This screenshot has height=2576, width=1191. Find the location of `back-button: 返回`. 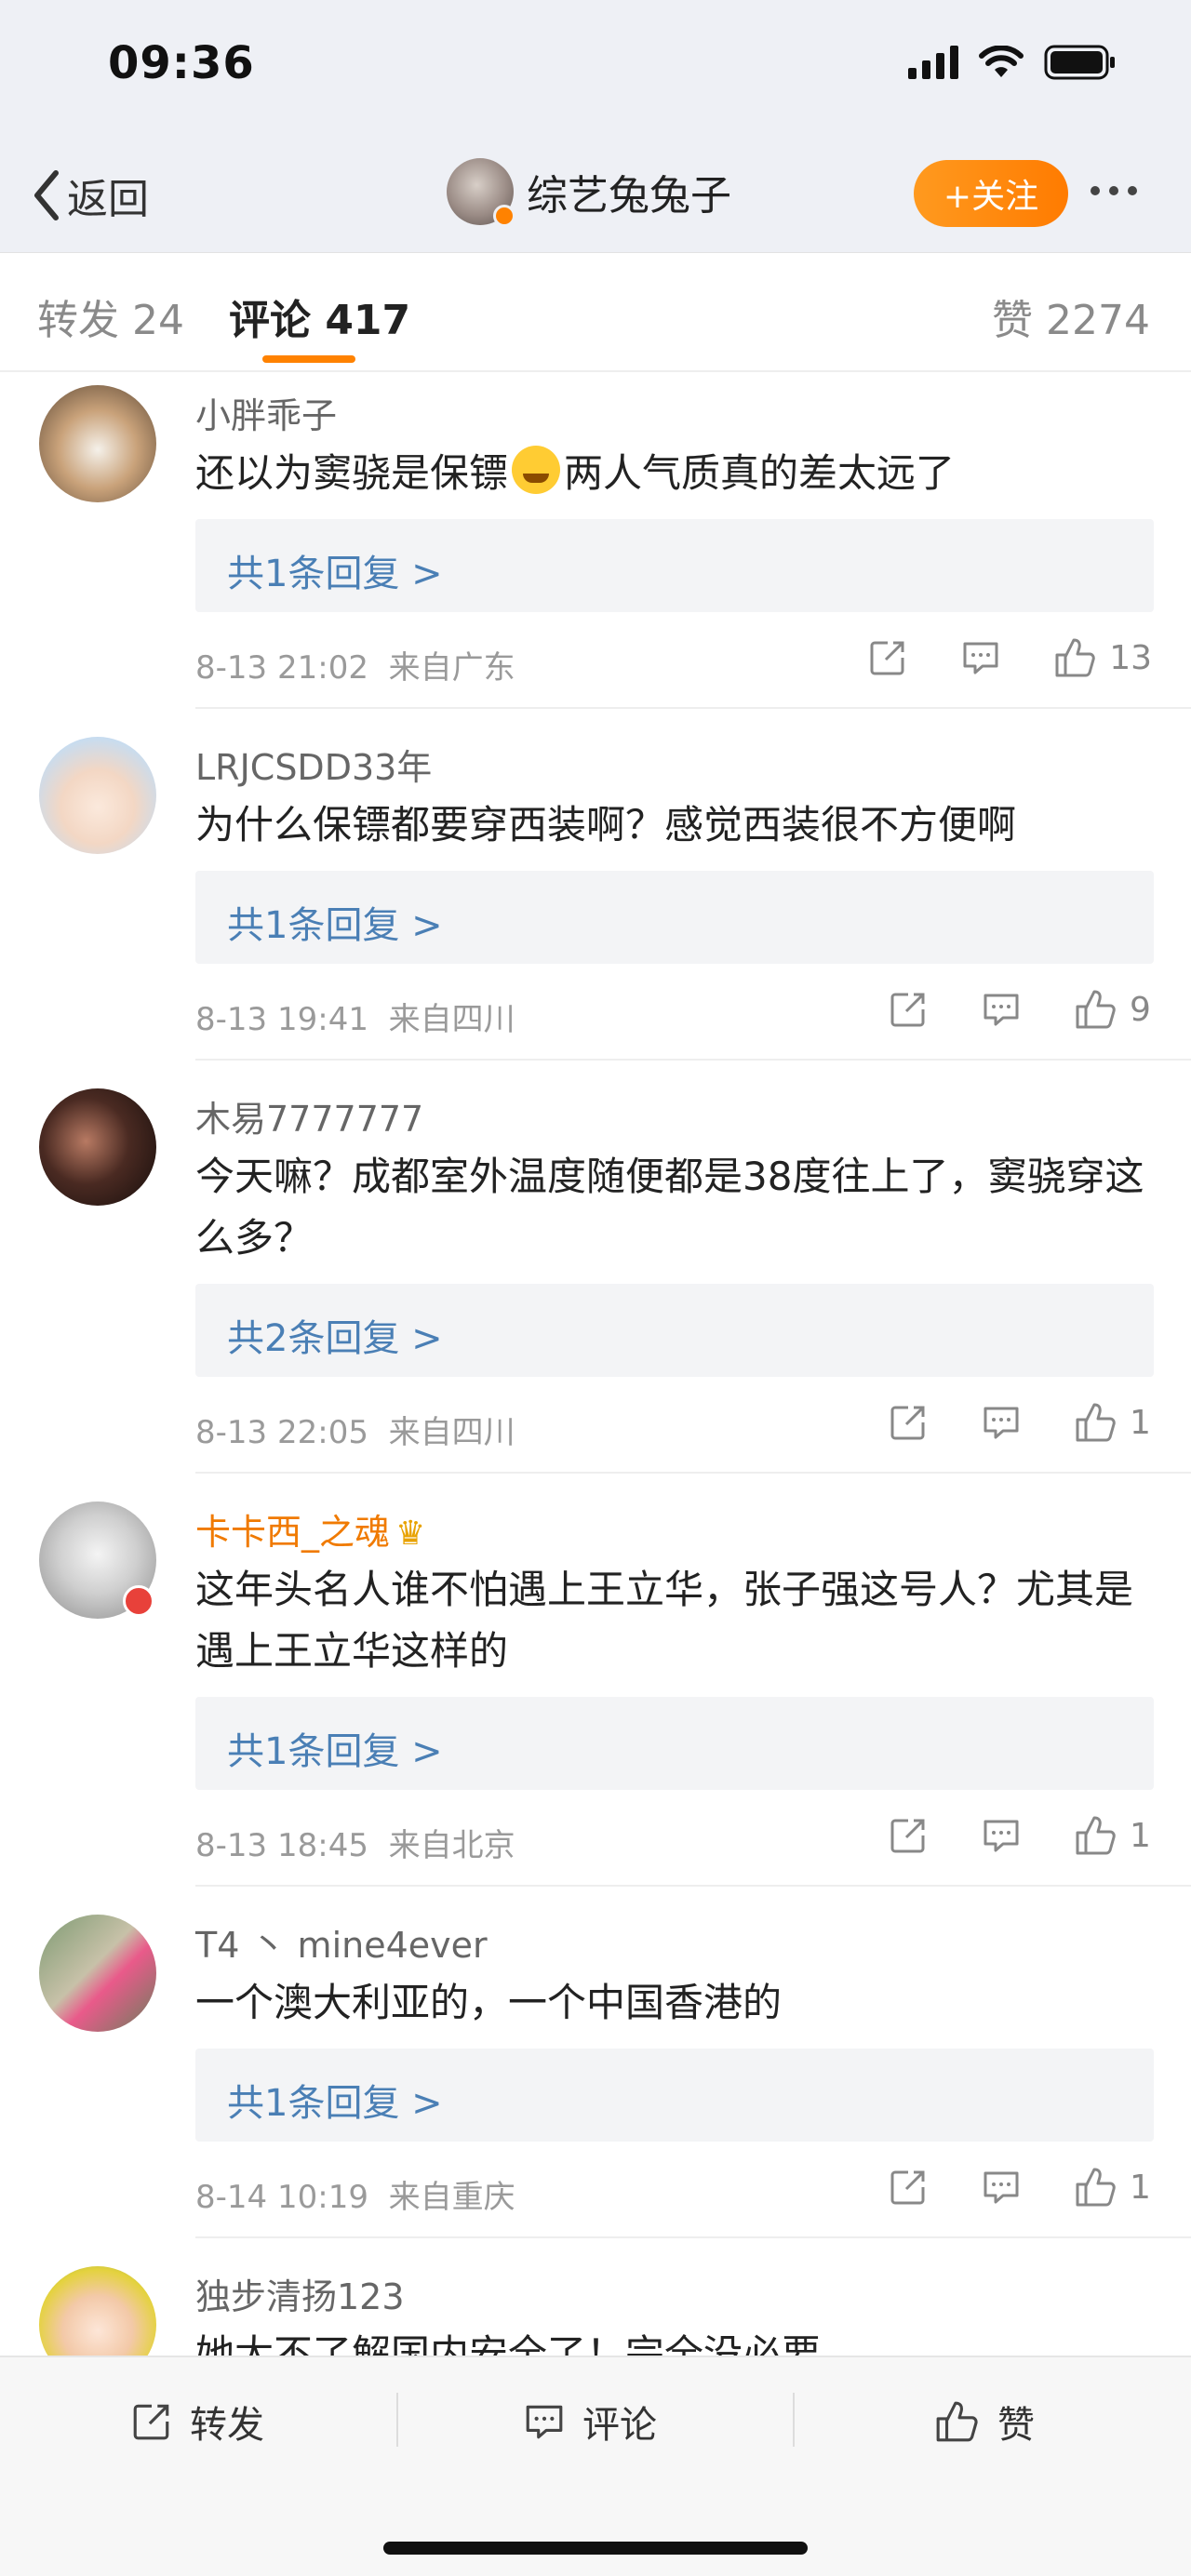

back-button: 返回 is located at coordinates (89, 195).